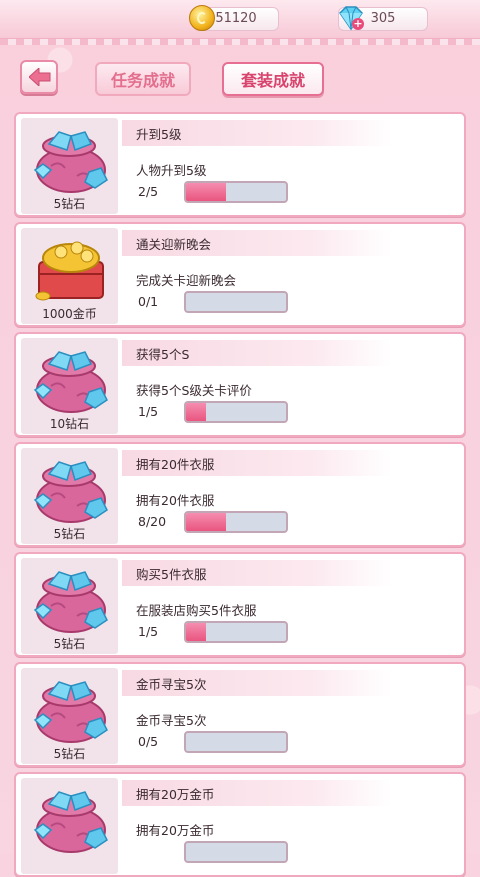 This screenshot has width=480, height=877. Describe the element at coordinates (240, 494) in the screenshot. I see `achievement-card: 5钻石 拥有20件衣服 拥有20件衣服 8/20` at that location.